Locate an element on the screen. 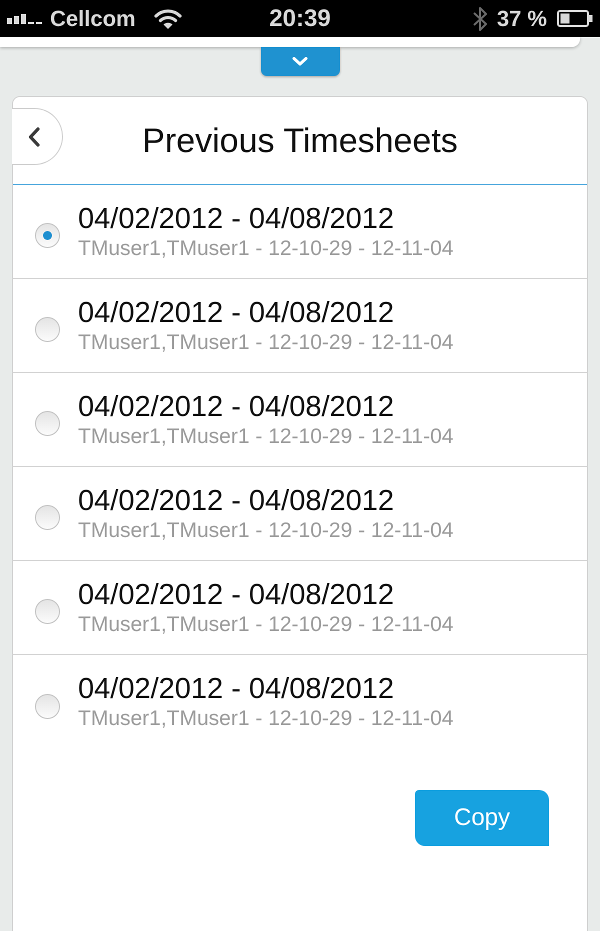 The width and height of the screenshot is (600, 931). carrier-name: Cellcom is located at coordinates (93, 19).